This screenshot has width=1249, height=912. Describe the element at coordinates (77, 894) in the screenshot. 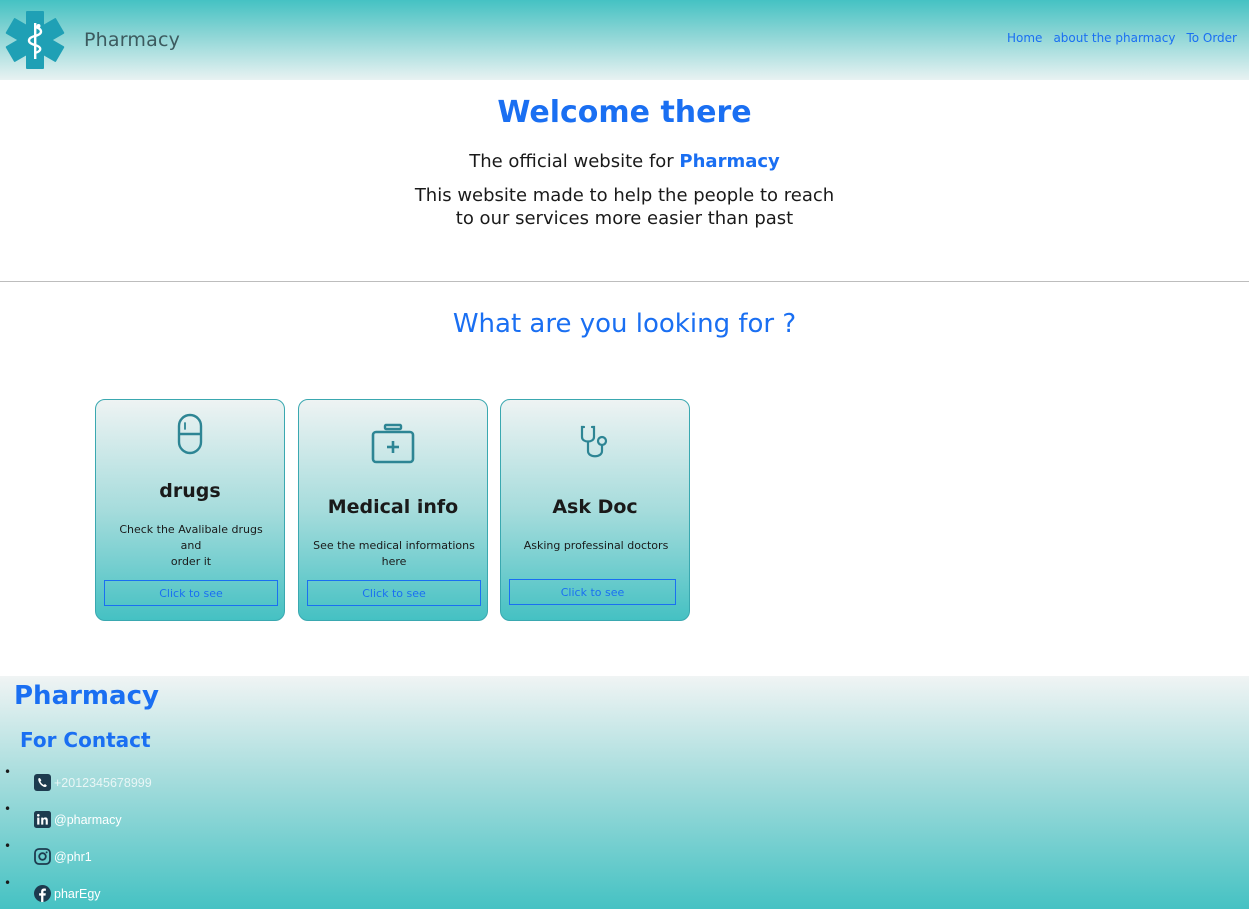

I see `contact-facebook-text: pharEgy` at that location.